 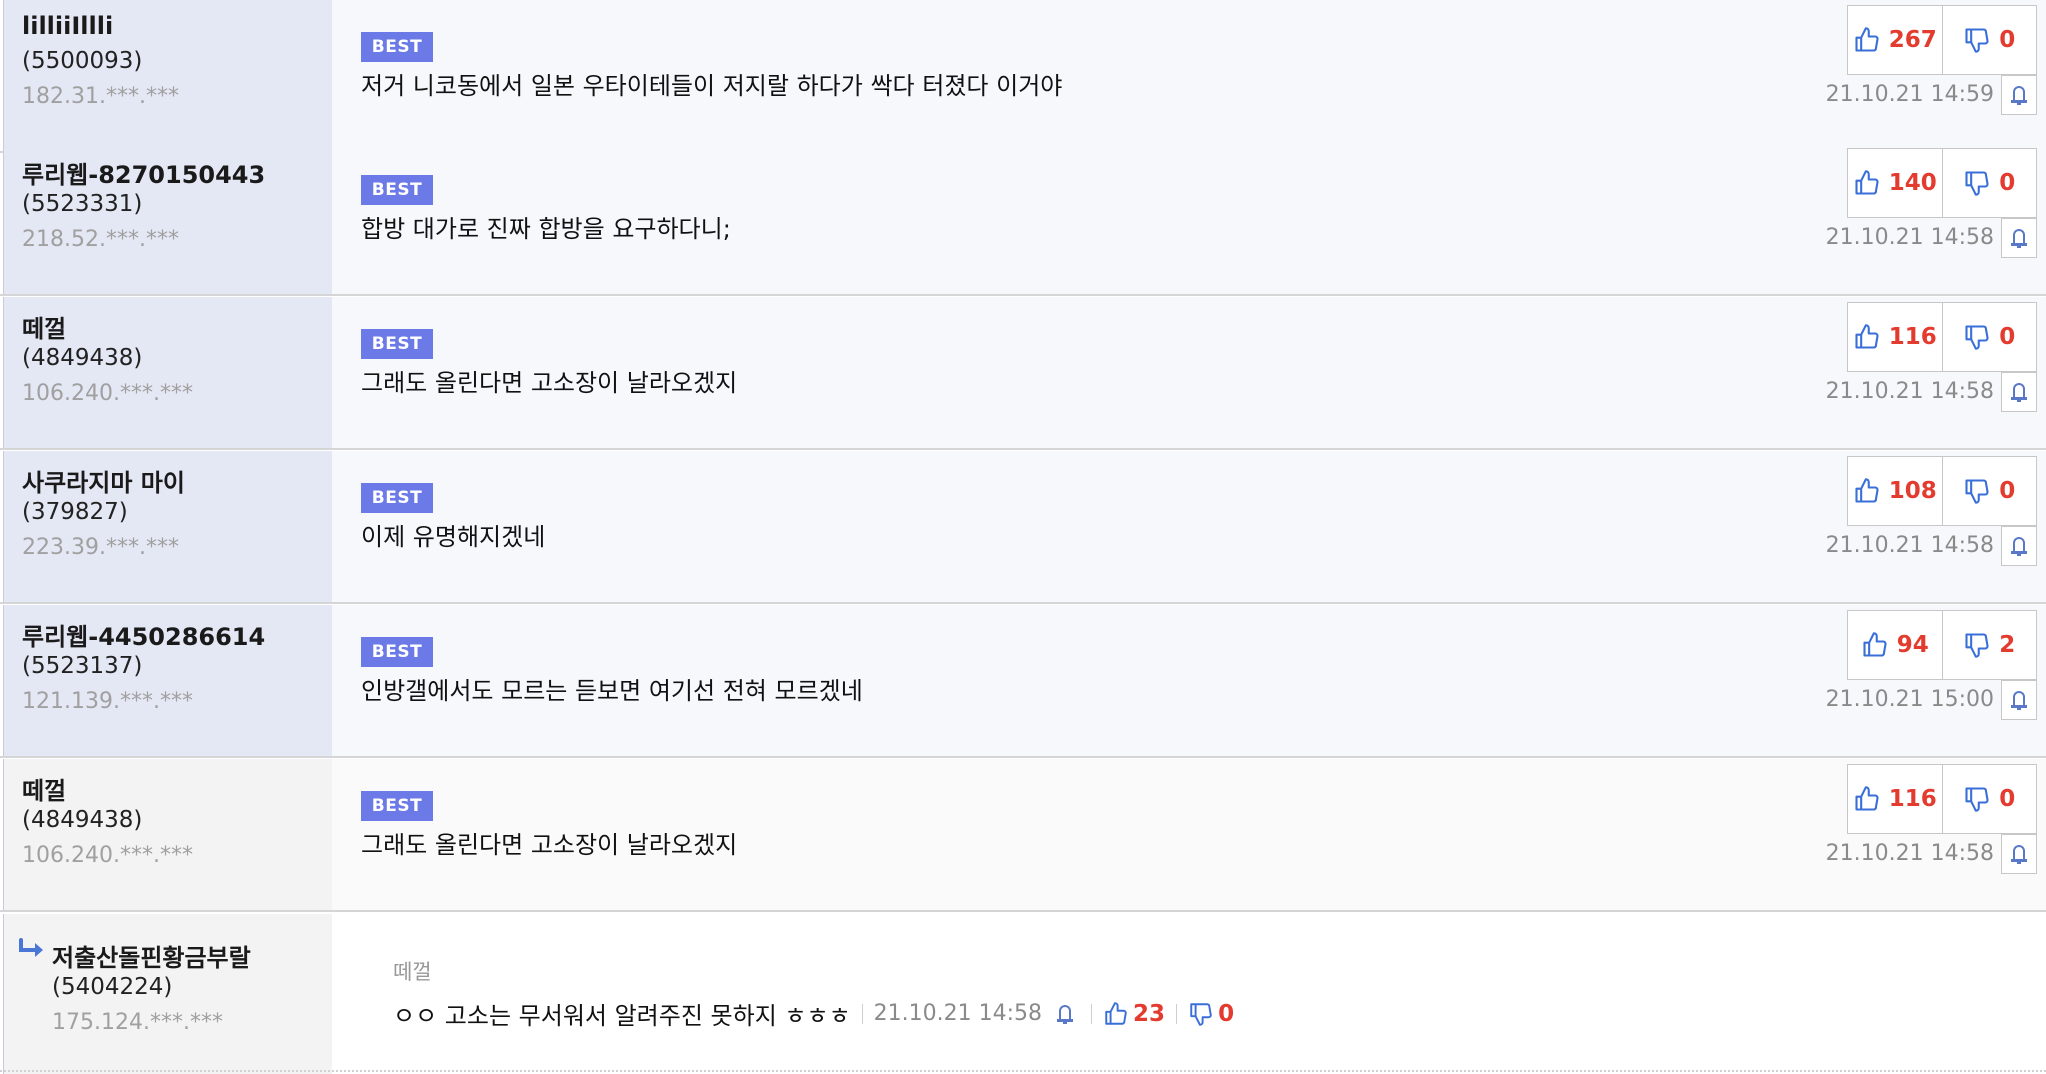 I want to click on author-user-id: (5404224), so click(x=112, y=987).